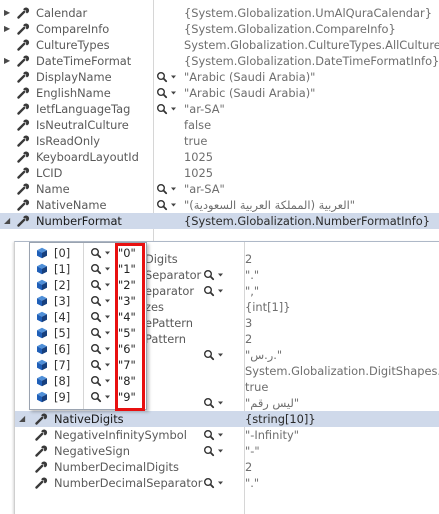 This screenshot has width=439, height=514. What do you see at coordinates (227, 419) in the screenshot?
I see `sub-property-row-nativedigits: ◢ NativeDigits {string[10]}` at bounding box center [227, 419].